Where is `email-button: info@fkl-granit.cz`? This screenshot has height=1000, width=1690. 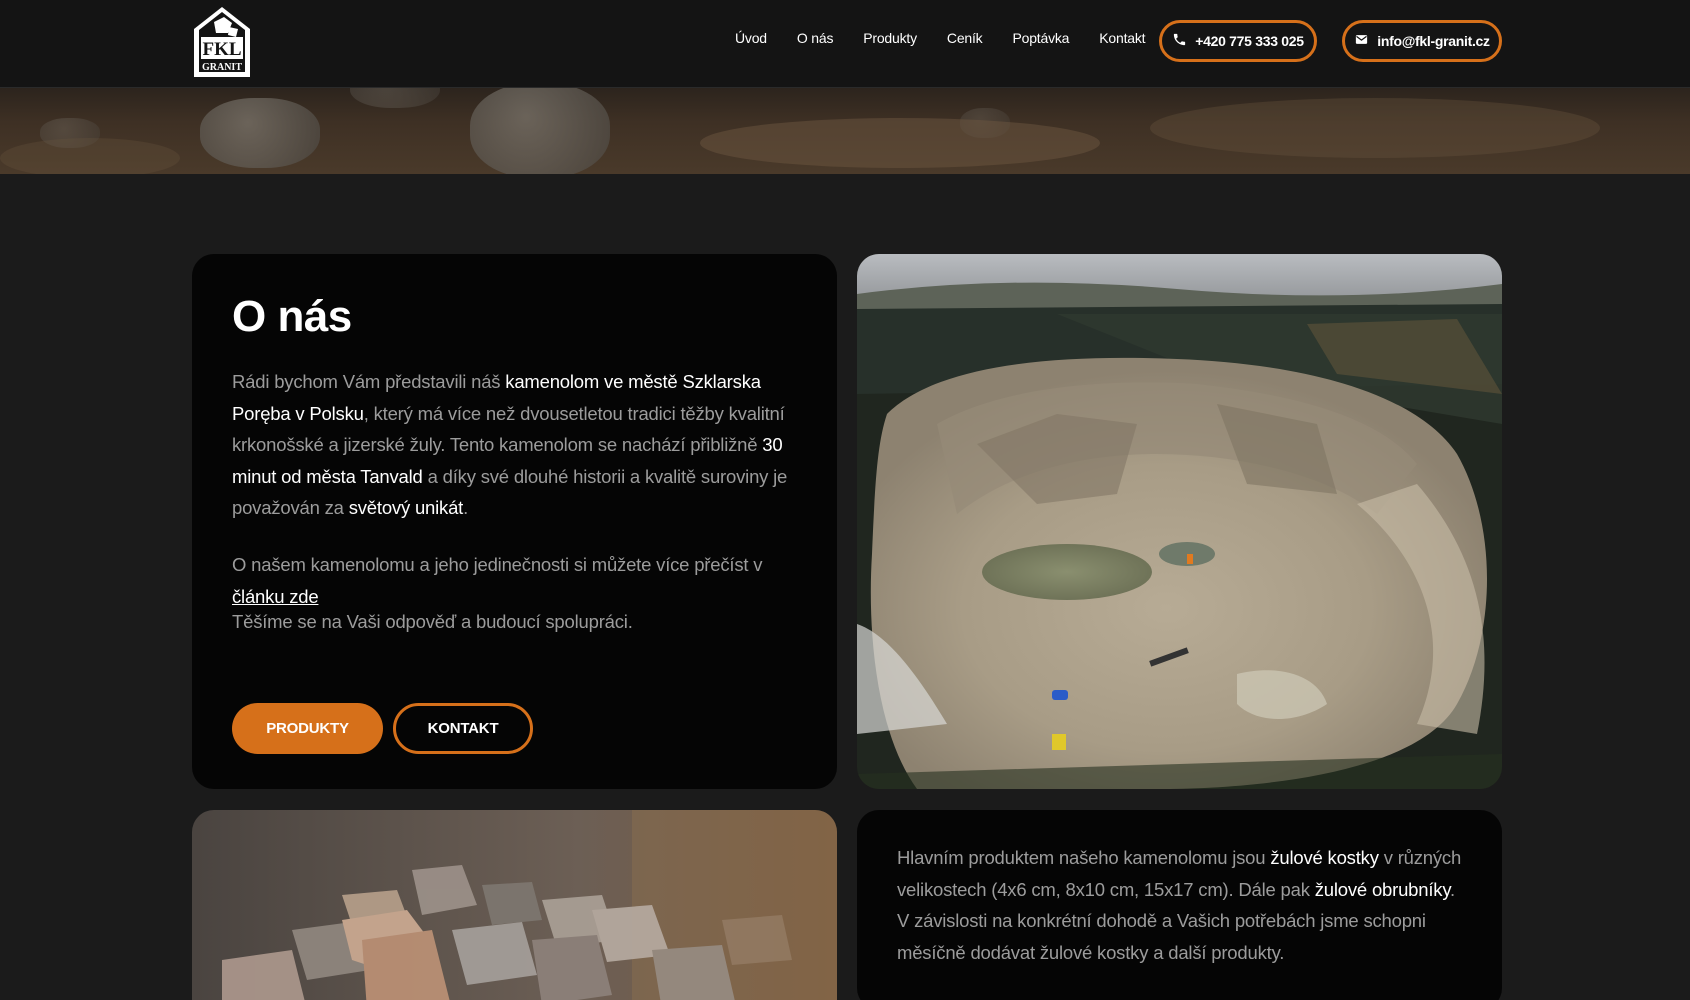 email-button: info@fkl-granit.cz is located at coordinates (1422, 41).